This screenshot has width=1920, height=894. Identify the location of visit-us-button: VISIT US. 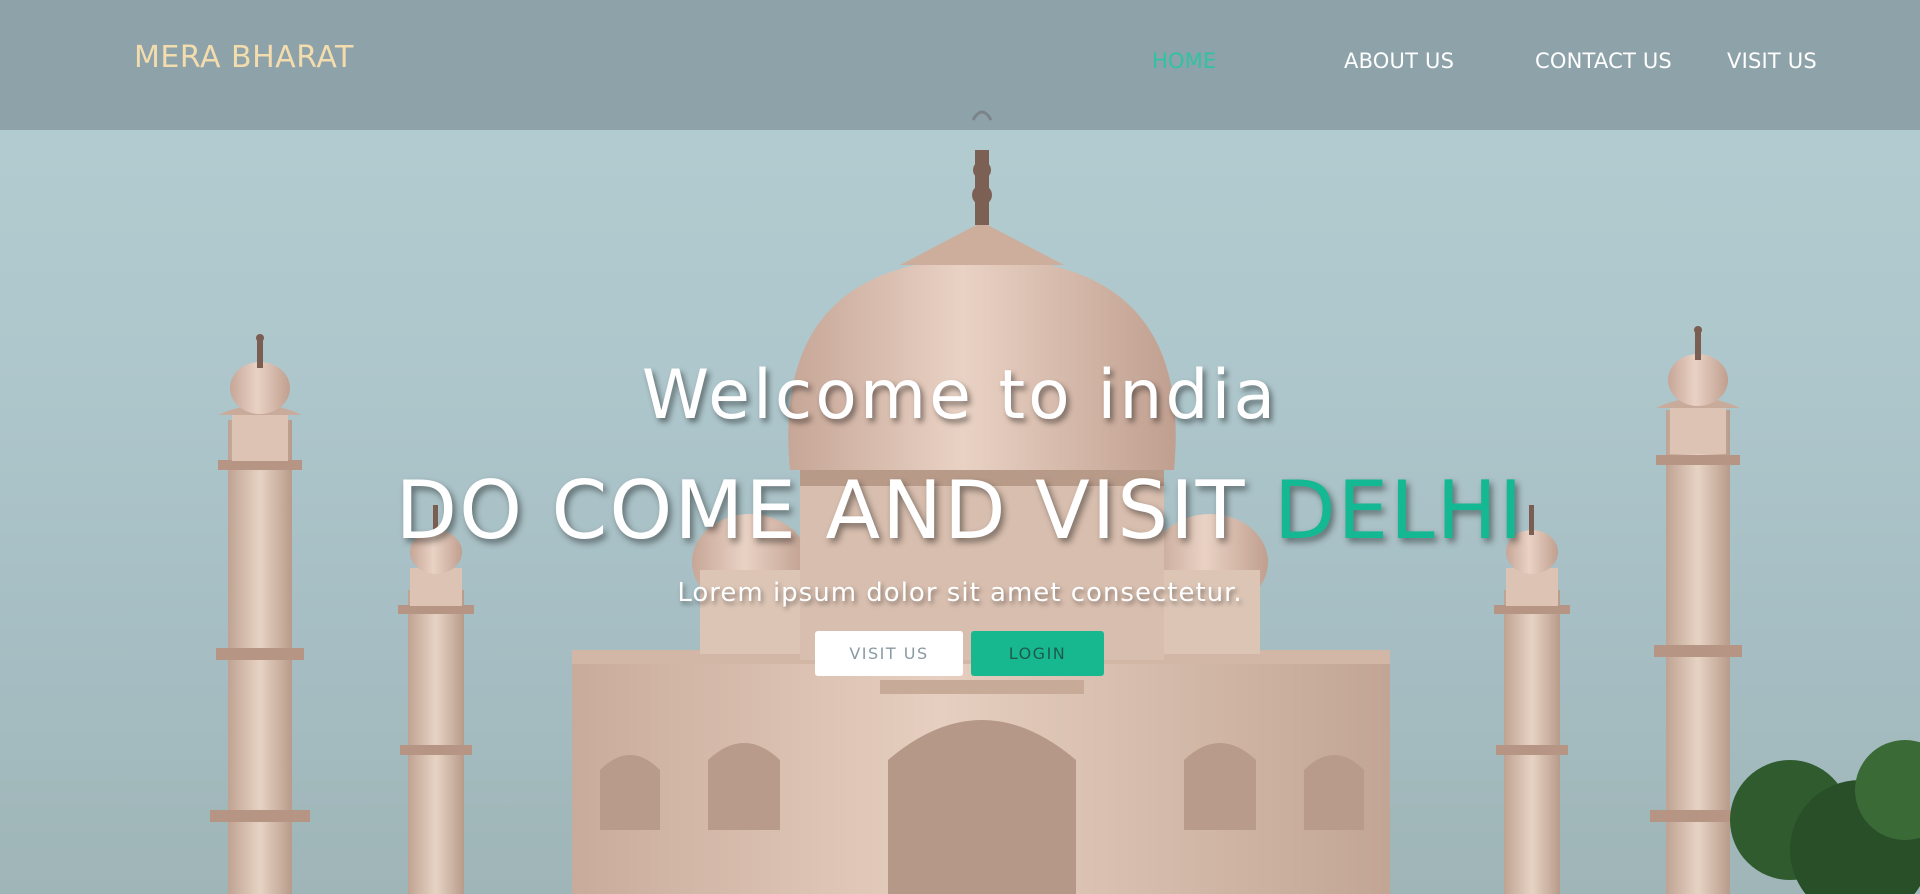
(889, 653).